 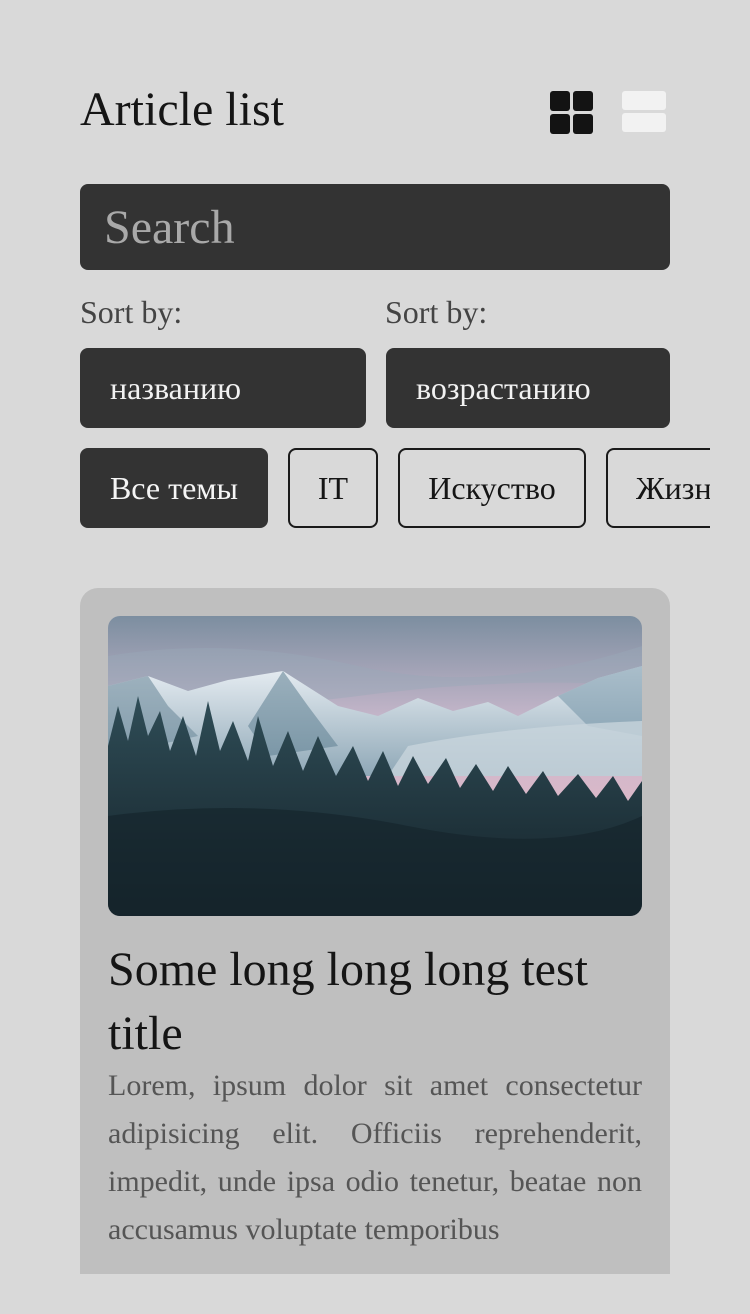 I want to click on grid-view-icon, so click(x=572, y=113).